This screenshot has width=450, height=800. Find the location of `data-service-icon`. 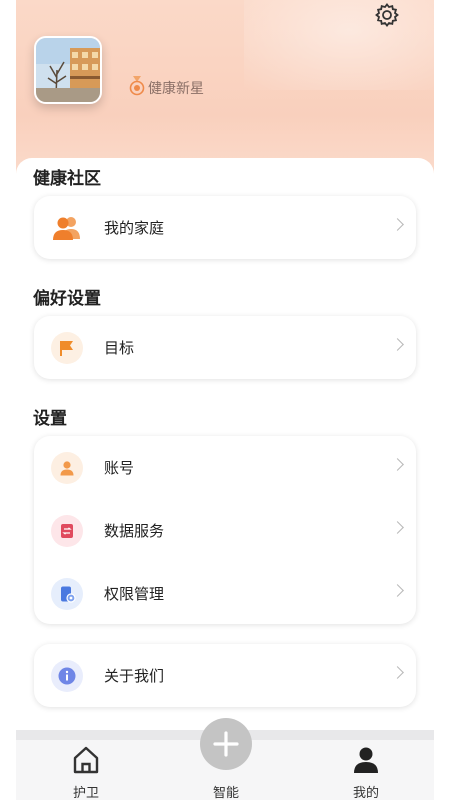

data-service-icon is located at coordinates (67, 530).